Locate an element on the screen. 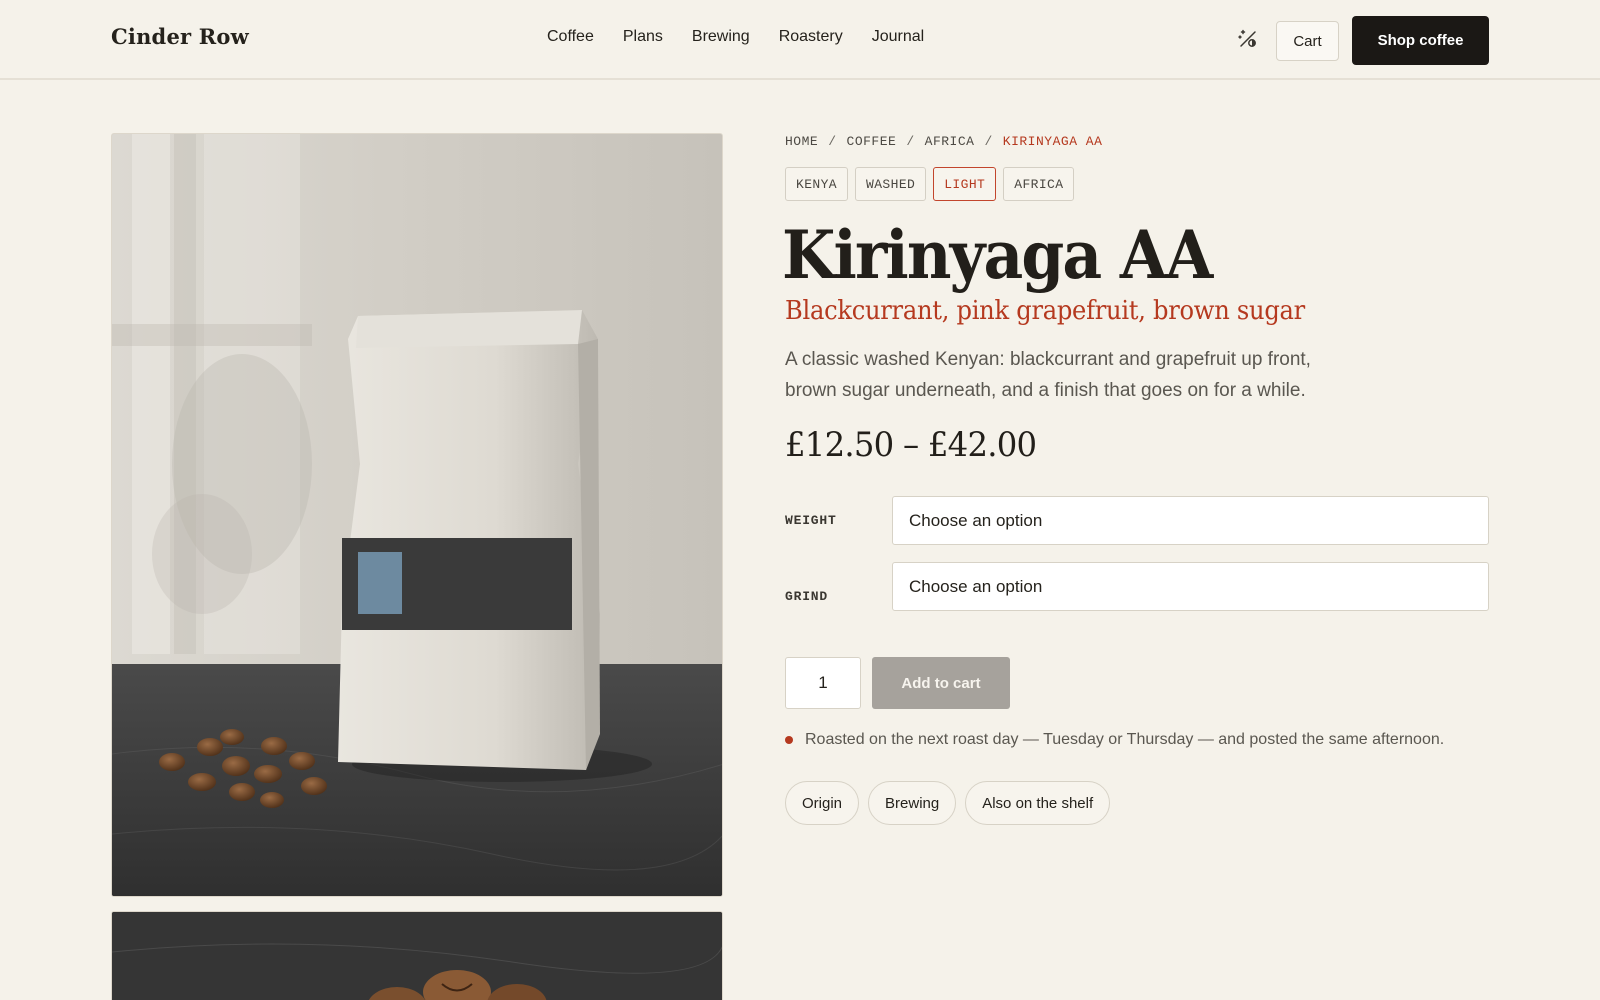  tag-africa: AFRICA is located at coordinates (1039, 184).